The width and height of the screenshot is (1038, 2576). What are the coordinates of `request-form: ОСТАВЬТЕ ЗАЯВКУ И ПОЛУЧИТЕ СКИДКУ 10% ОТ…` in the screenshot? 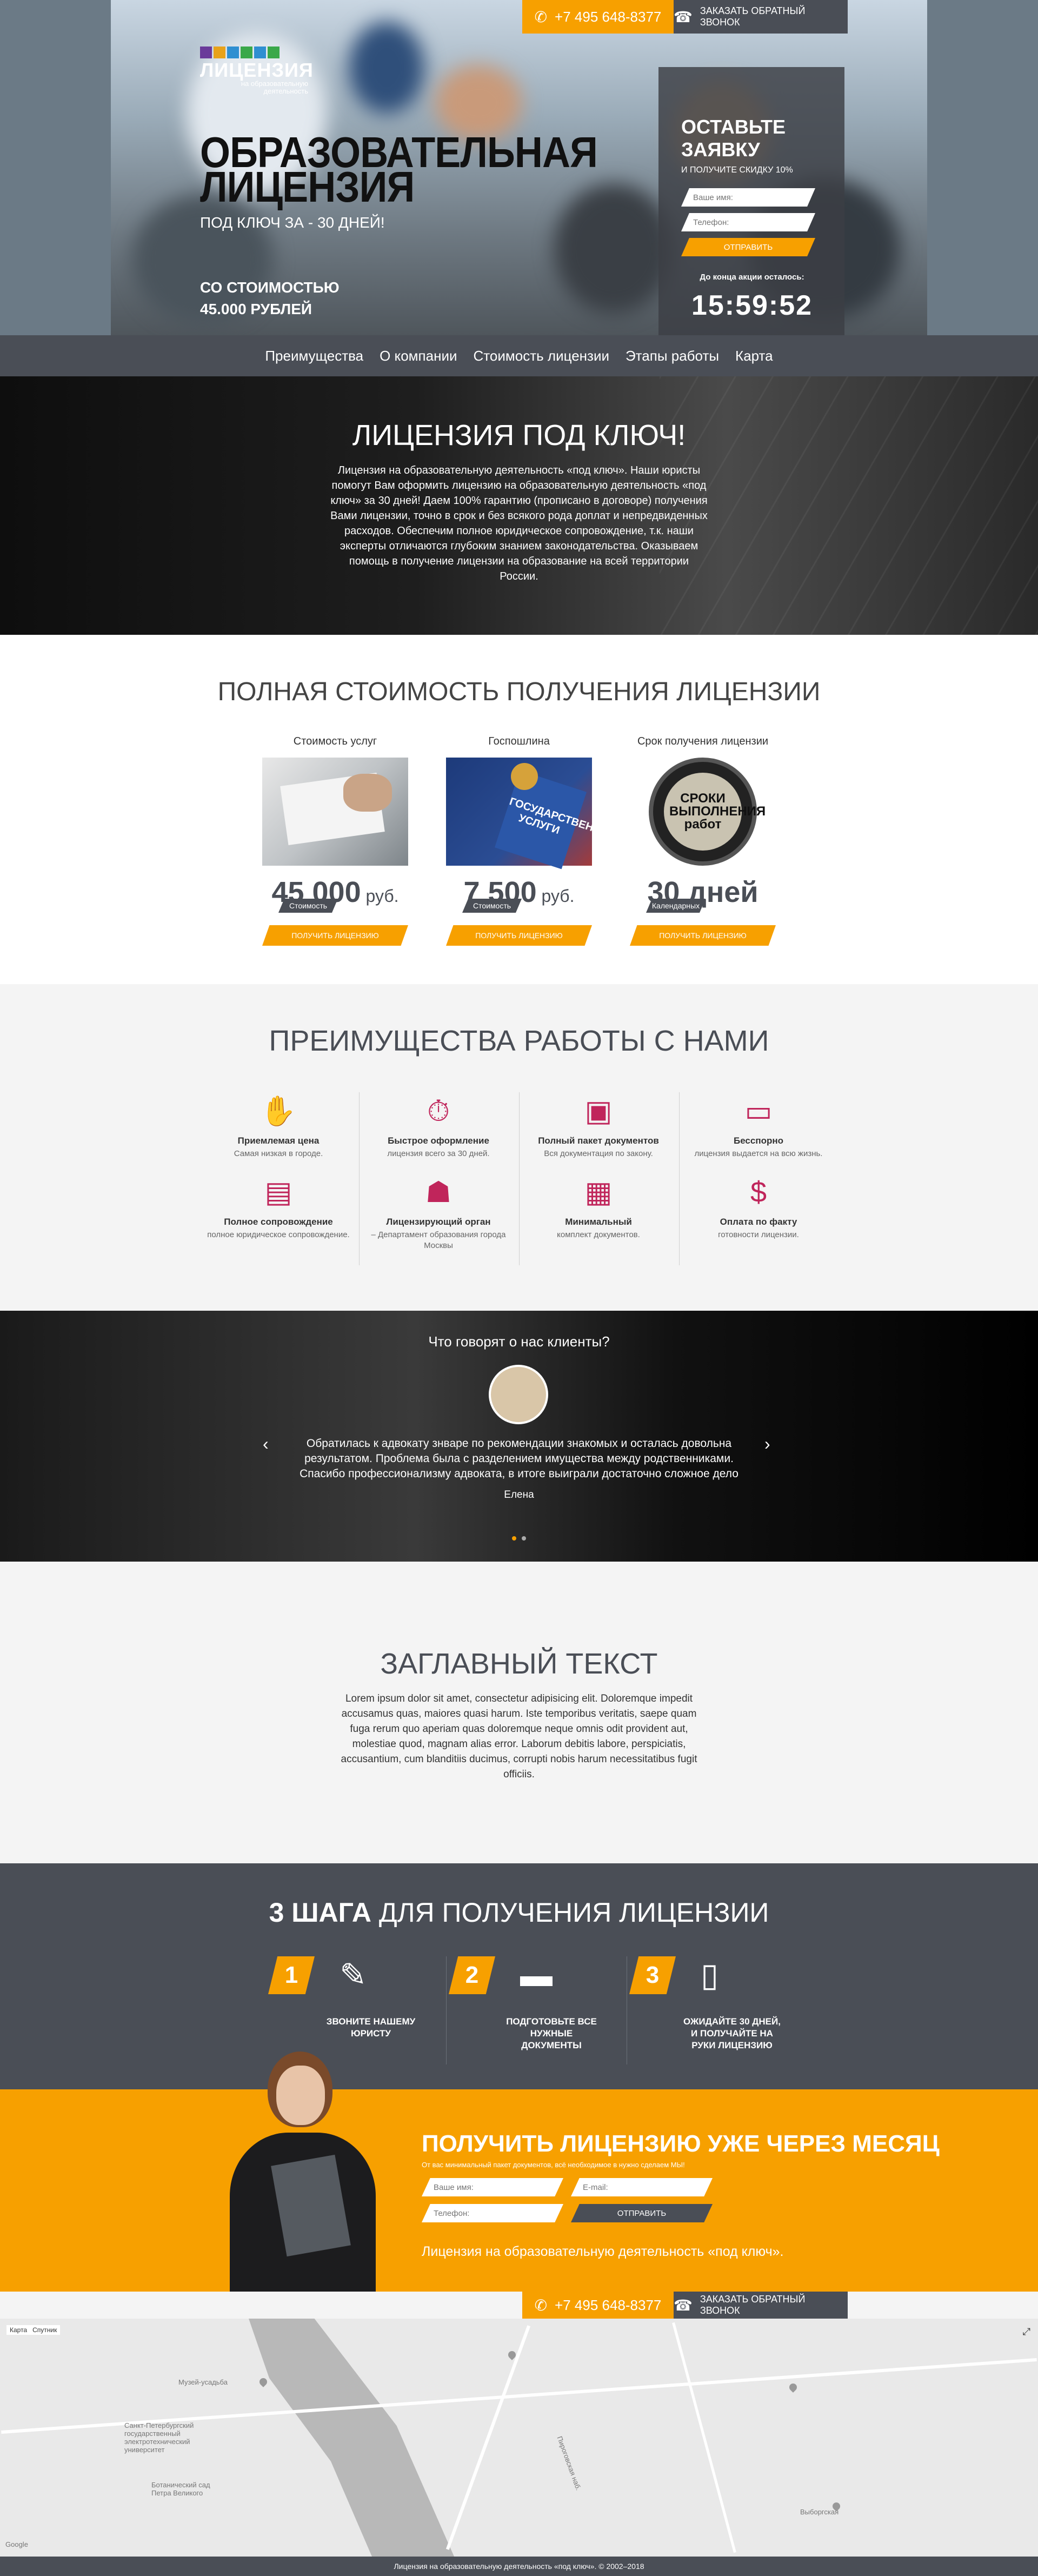 It's located at (751, 201).